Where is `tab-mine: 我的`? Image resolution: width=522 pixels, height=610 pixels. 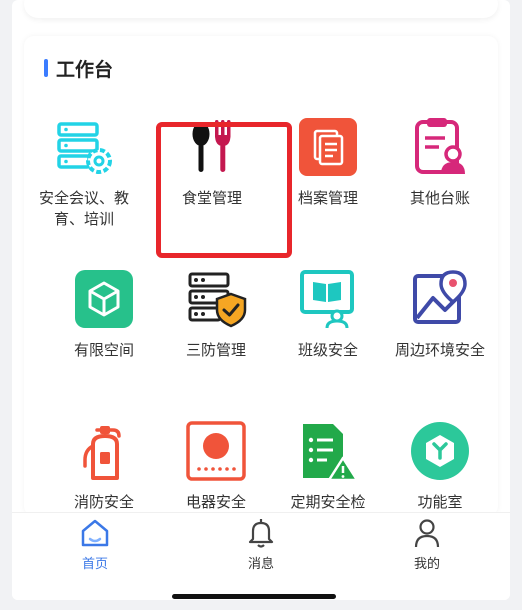 tab-mine: 我的 is located at coordinates (427, 556).